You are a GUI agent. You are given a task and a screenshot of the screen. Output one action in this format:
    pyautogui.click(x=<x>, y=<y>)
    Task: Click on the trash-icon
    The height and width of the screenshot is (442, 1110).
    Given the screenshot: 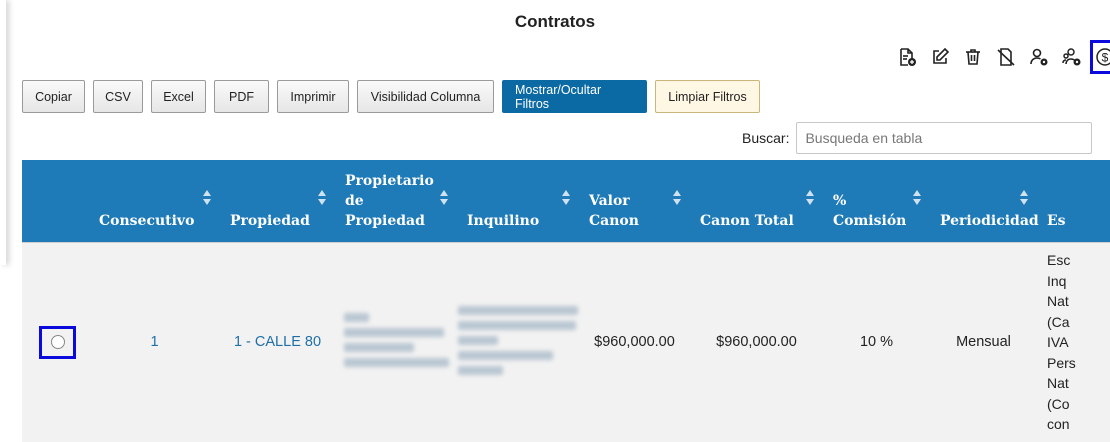 What is the action you would take?
    pyautogui.click(x=972, y=57)
    